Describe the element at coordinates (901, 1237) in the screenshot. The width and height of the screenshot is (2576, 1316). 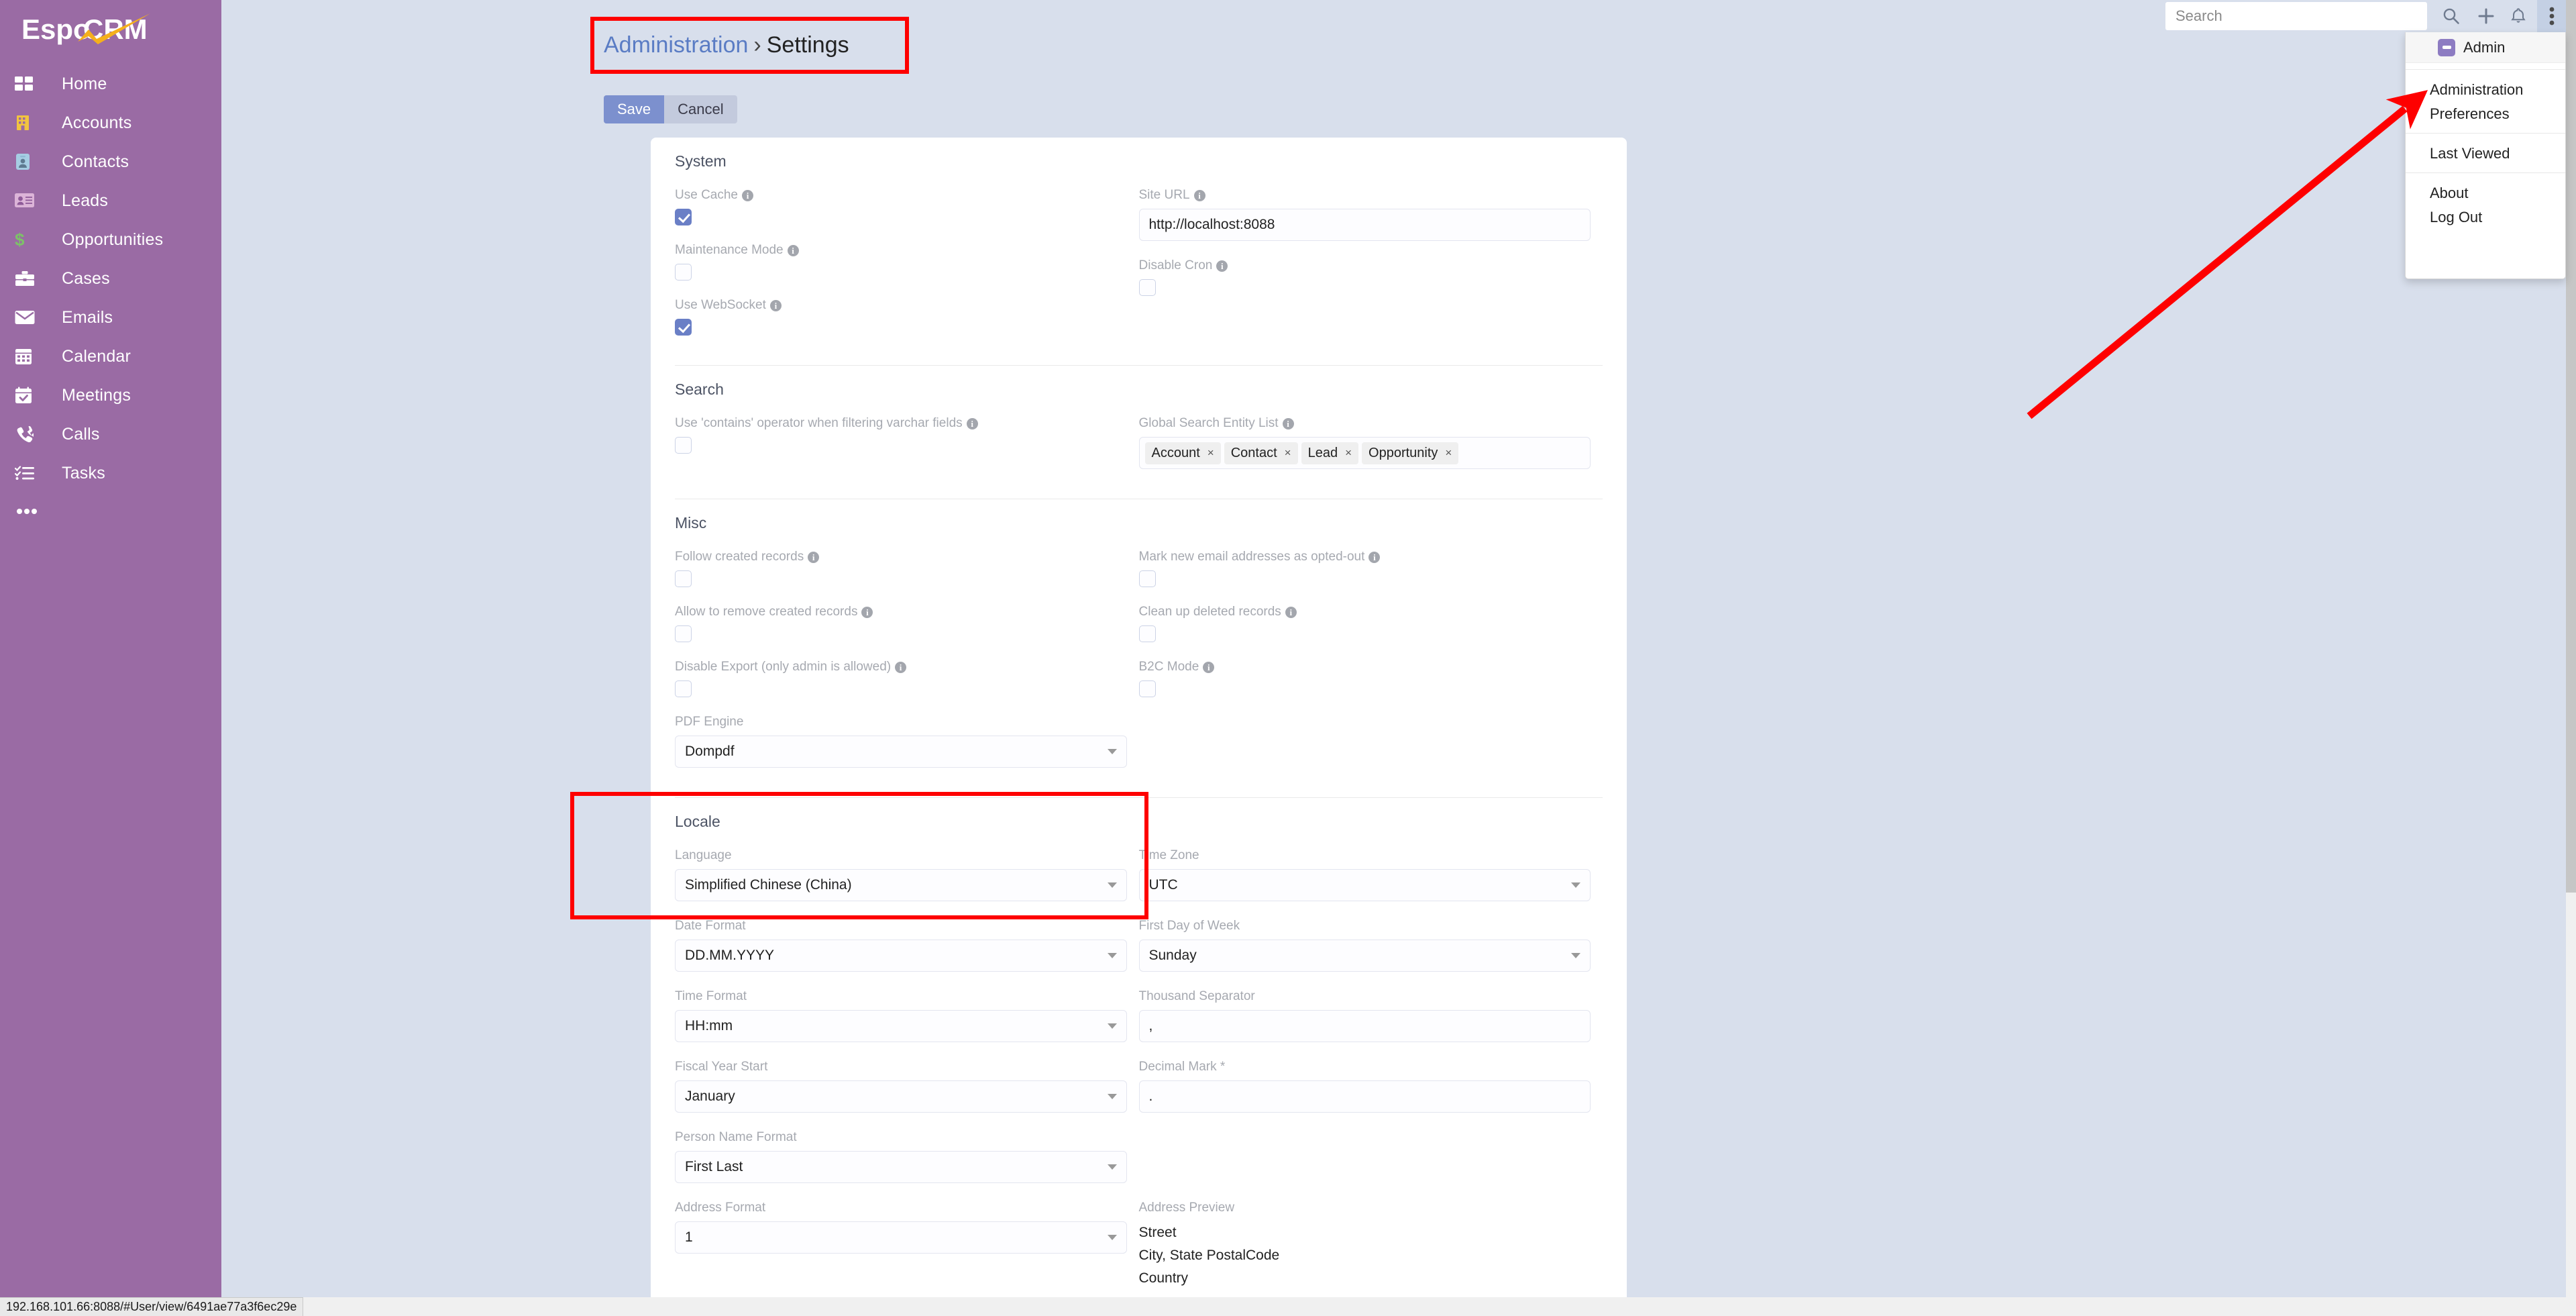
I see `address-format-select: 1` at that location.